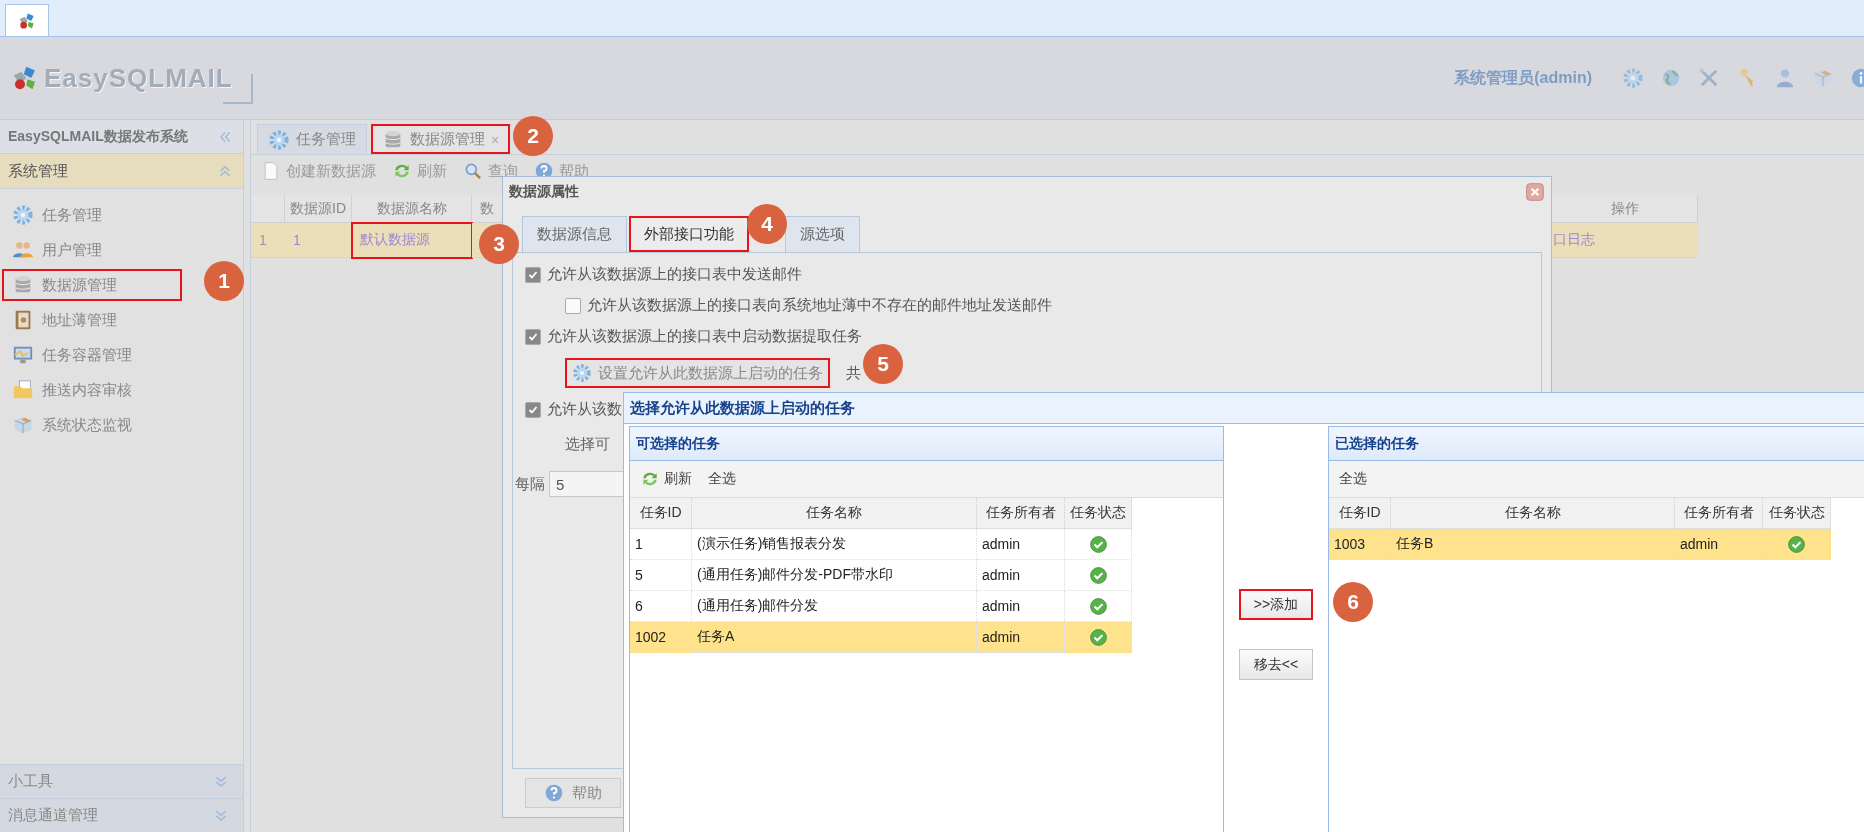 The height and width of the screenshot is (832, 1864). I want to click on close-icon: ×, so click(495, 139).